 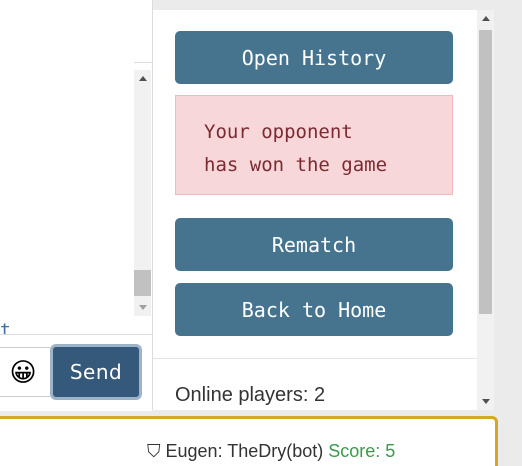 I want to click on alert-line-1: Your opponent, so click(x=278, y=132).